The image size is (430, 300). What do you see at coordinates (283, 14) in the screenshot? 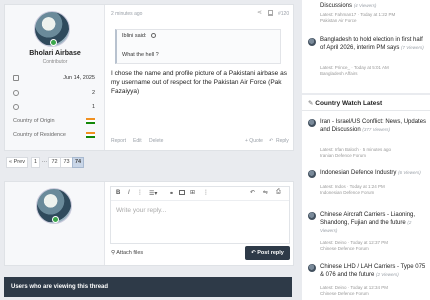
I see `post-number: #120` at bounding box center [283, 14].